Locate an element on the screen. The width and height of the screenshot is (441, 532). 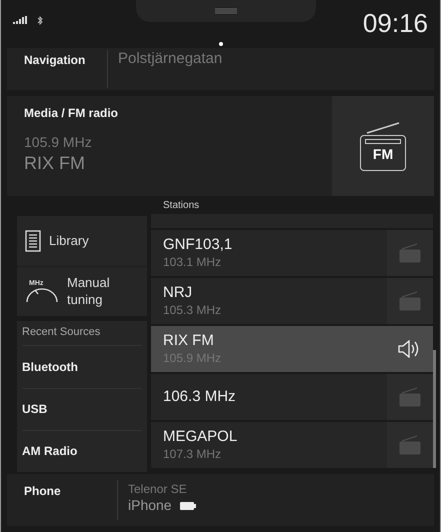
source-item: USB is located at coordinates (82, 409).